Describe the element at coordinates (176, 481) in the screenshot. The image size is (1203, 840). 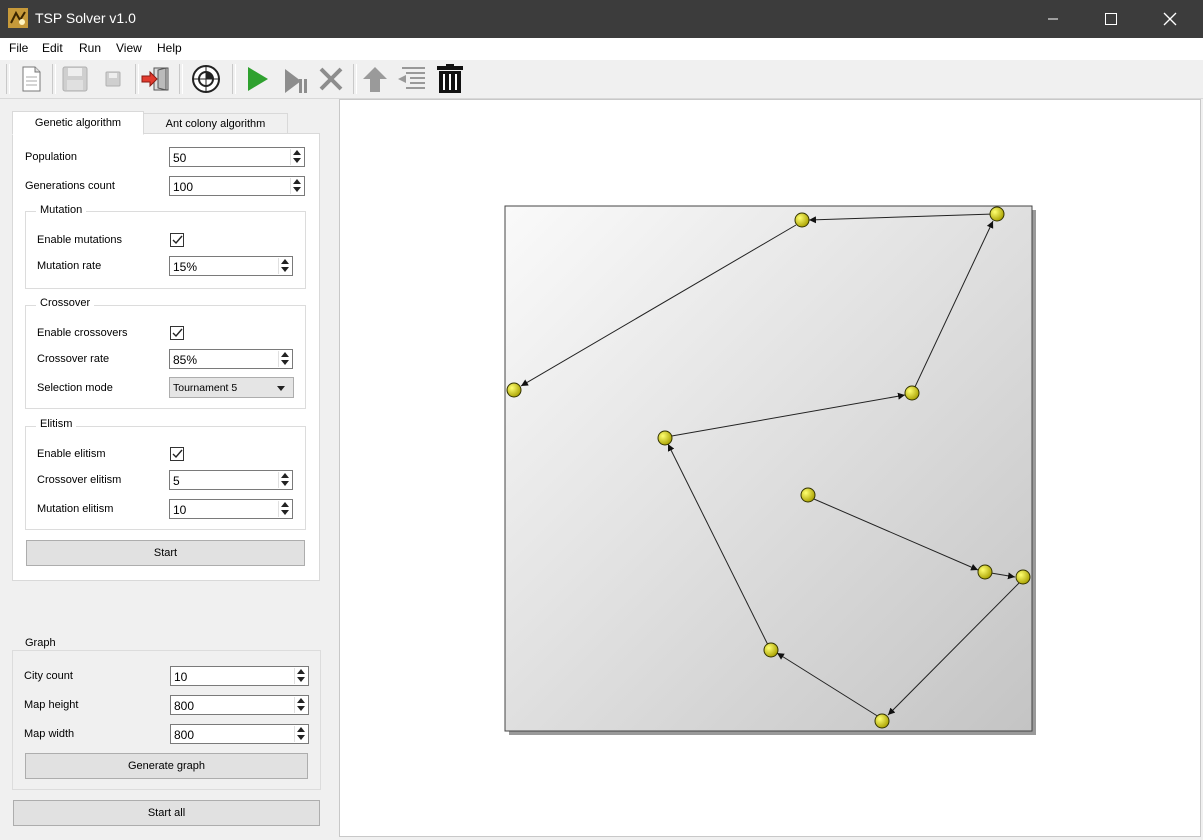
I see `crossover-elitism-value: 5` at that location.